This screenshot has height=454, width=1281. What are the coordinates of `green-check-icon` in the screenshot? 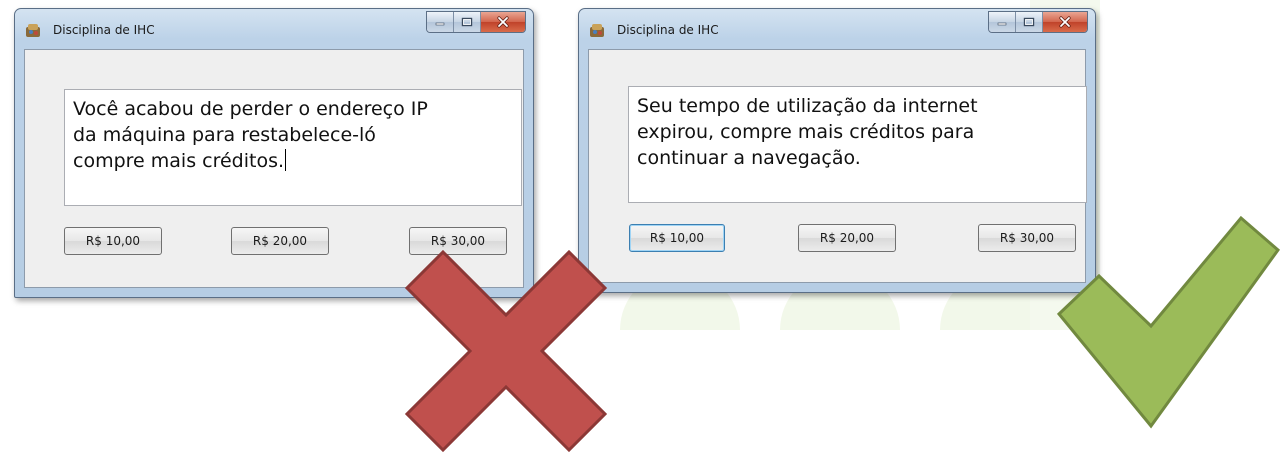 It's located at (1168, 322).